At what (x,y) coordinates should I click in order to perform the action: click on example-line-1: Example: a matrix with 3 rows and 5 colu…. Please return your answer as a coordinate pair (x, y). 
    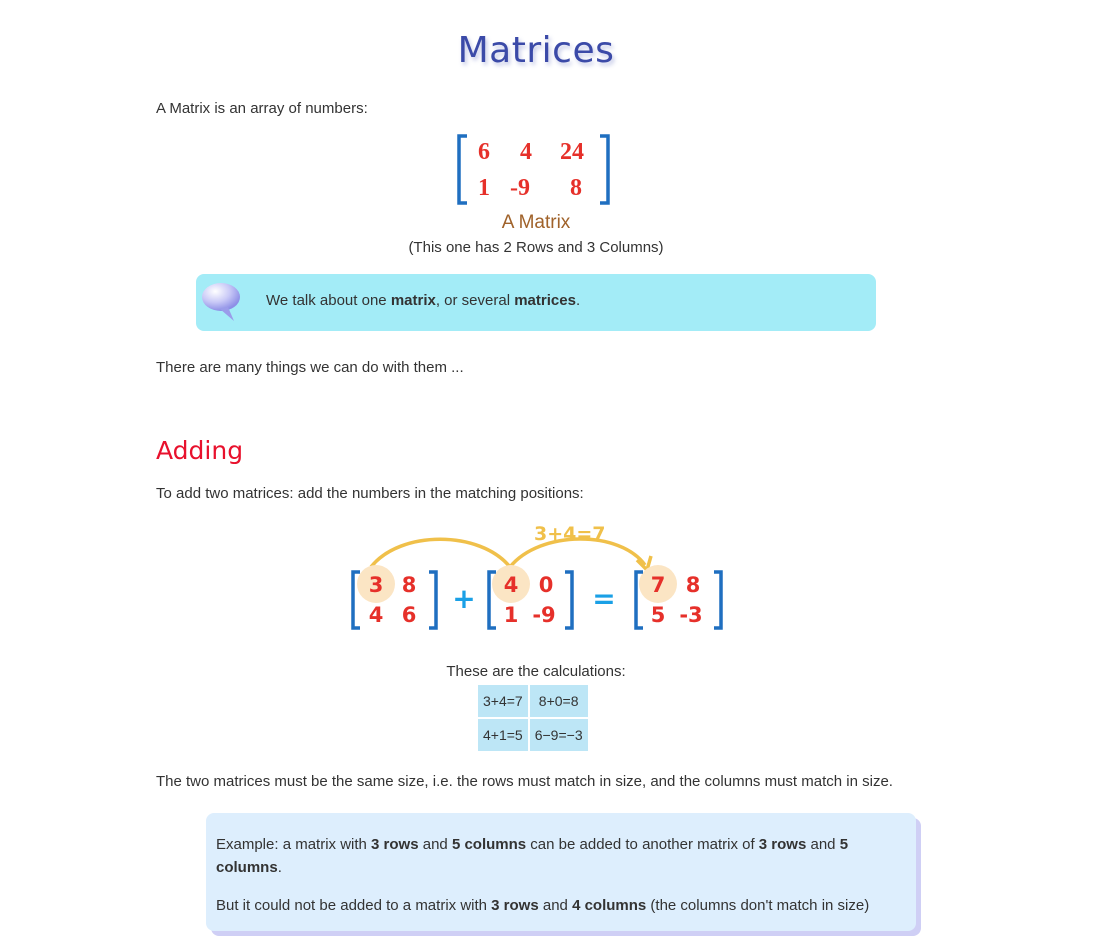
    Looking at the image, I should click on (532, 856).